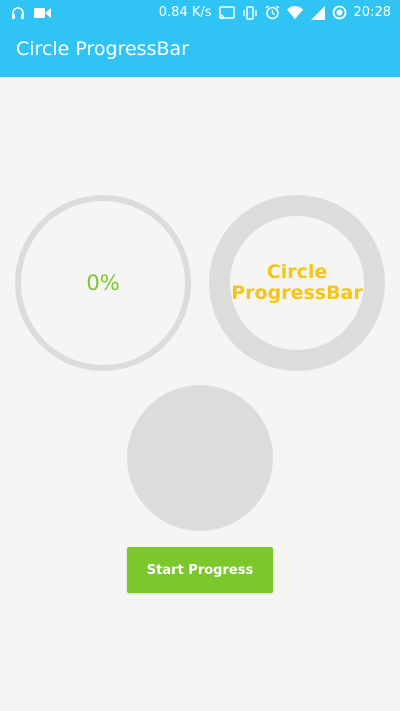 This screenshot has width=400, height=711. Describe the element at coordinates (250, 12) in the screenshot. I see `vibrate-icon` at that location.